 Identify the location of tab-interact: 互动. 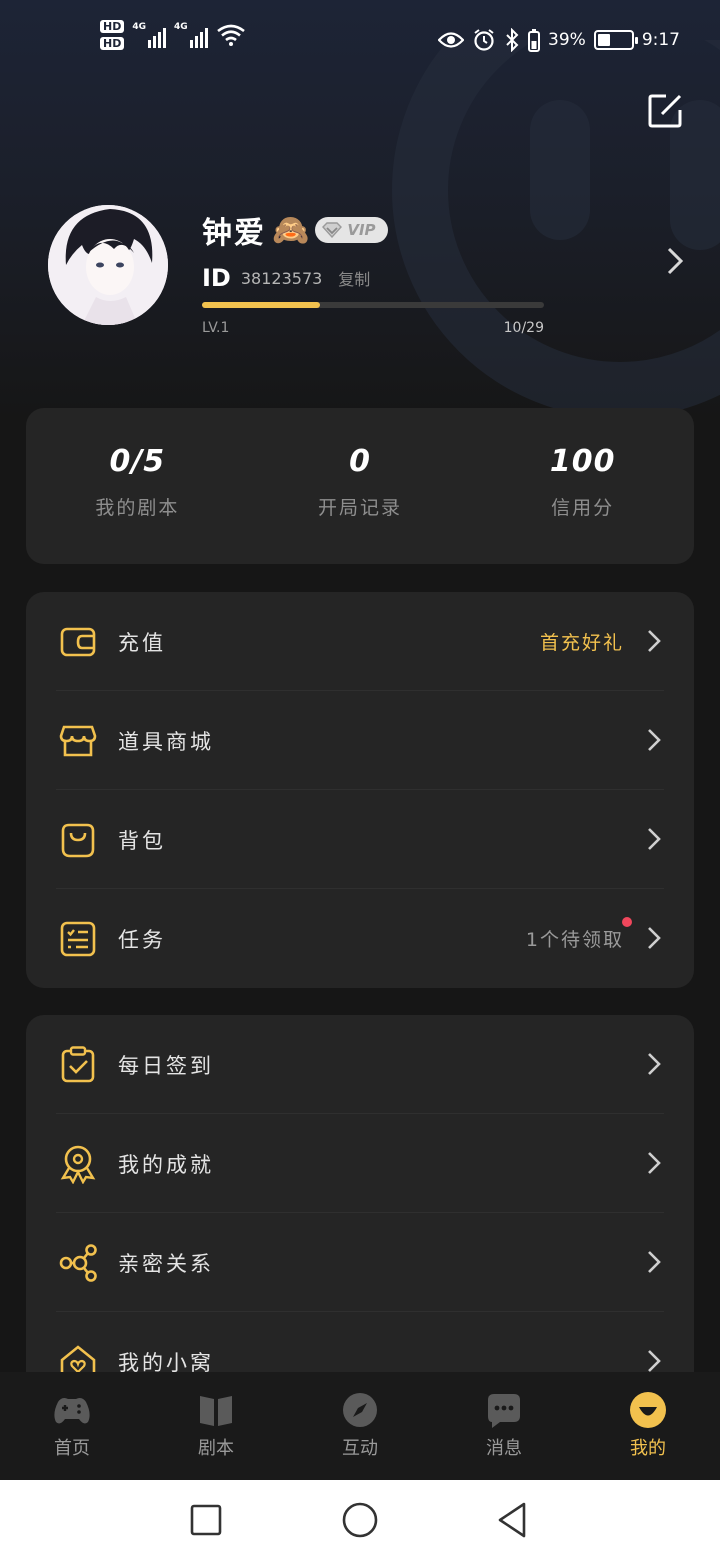
(360, 1426).